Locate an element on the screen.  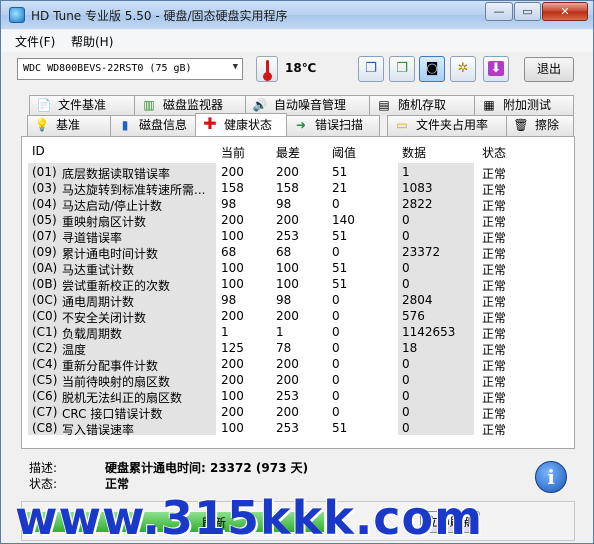
table-row: (07) 寻道错误率 100 253 51 0 正常 is located at coordinates (298, 236).